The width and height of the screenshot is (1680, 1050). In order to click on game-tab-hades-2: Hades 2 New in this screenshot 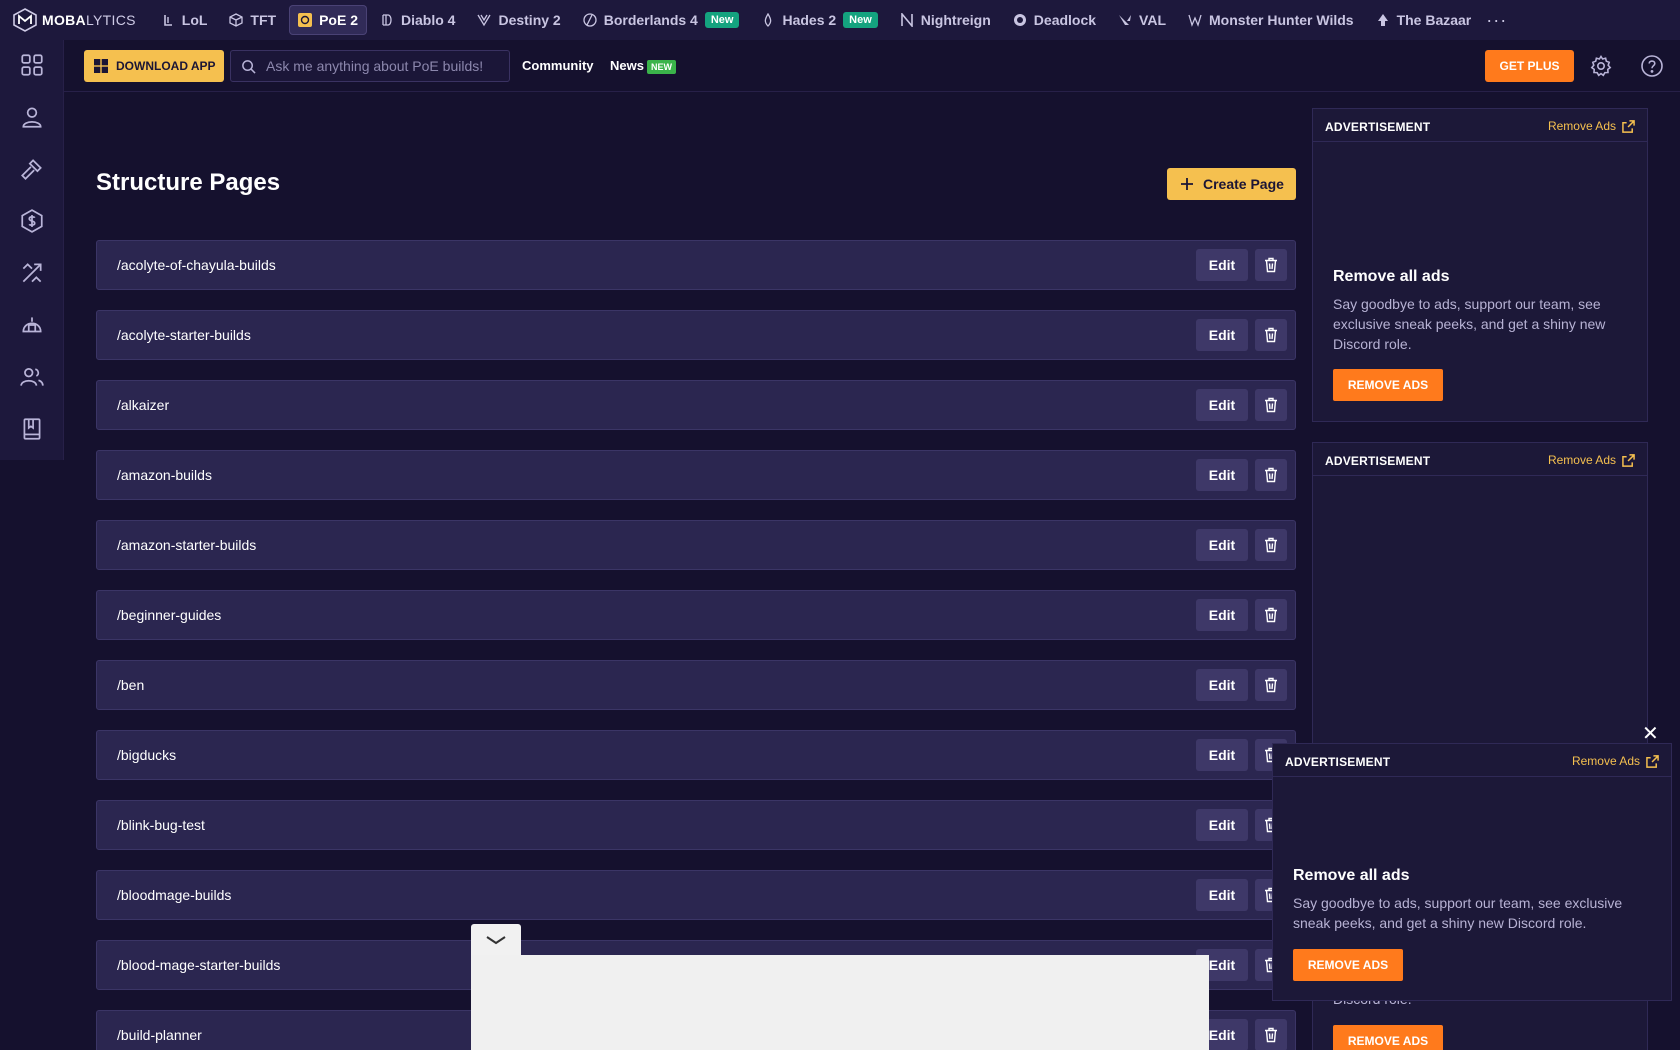, I will do `click(819, 20)`.